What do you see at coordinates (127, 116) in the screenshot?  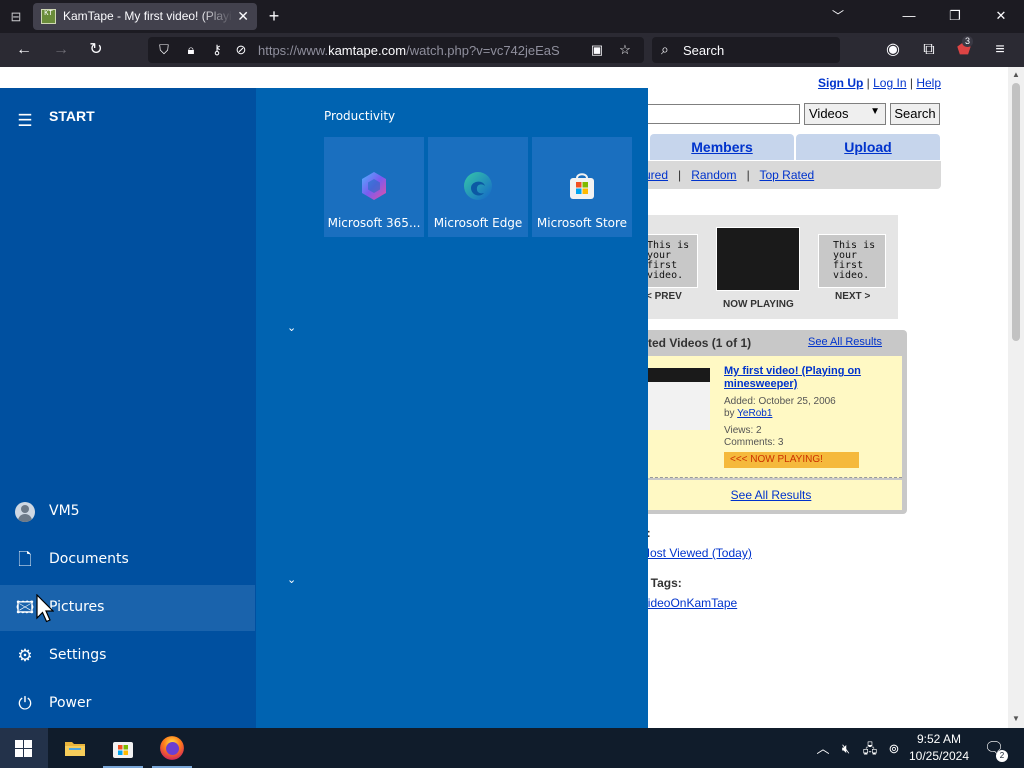 I see `start-expand-button: ☰ START` at bounding box center [127, 116].